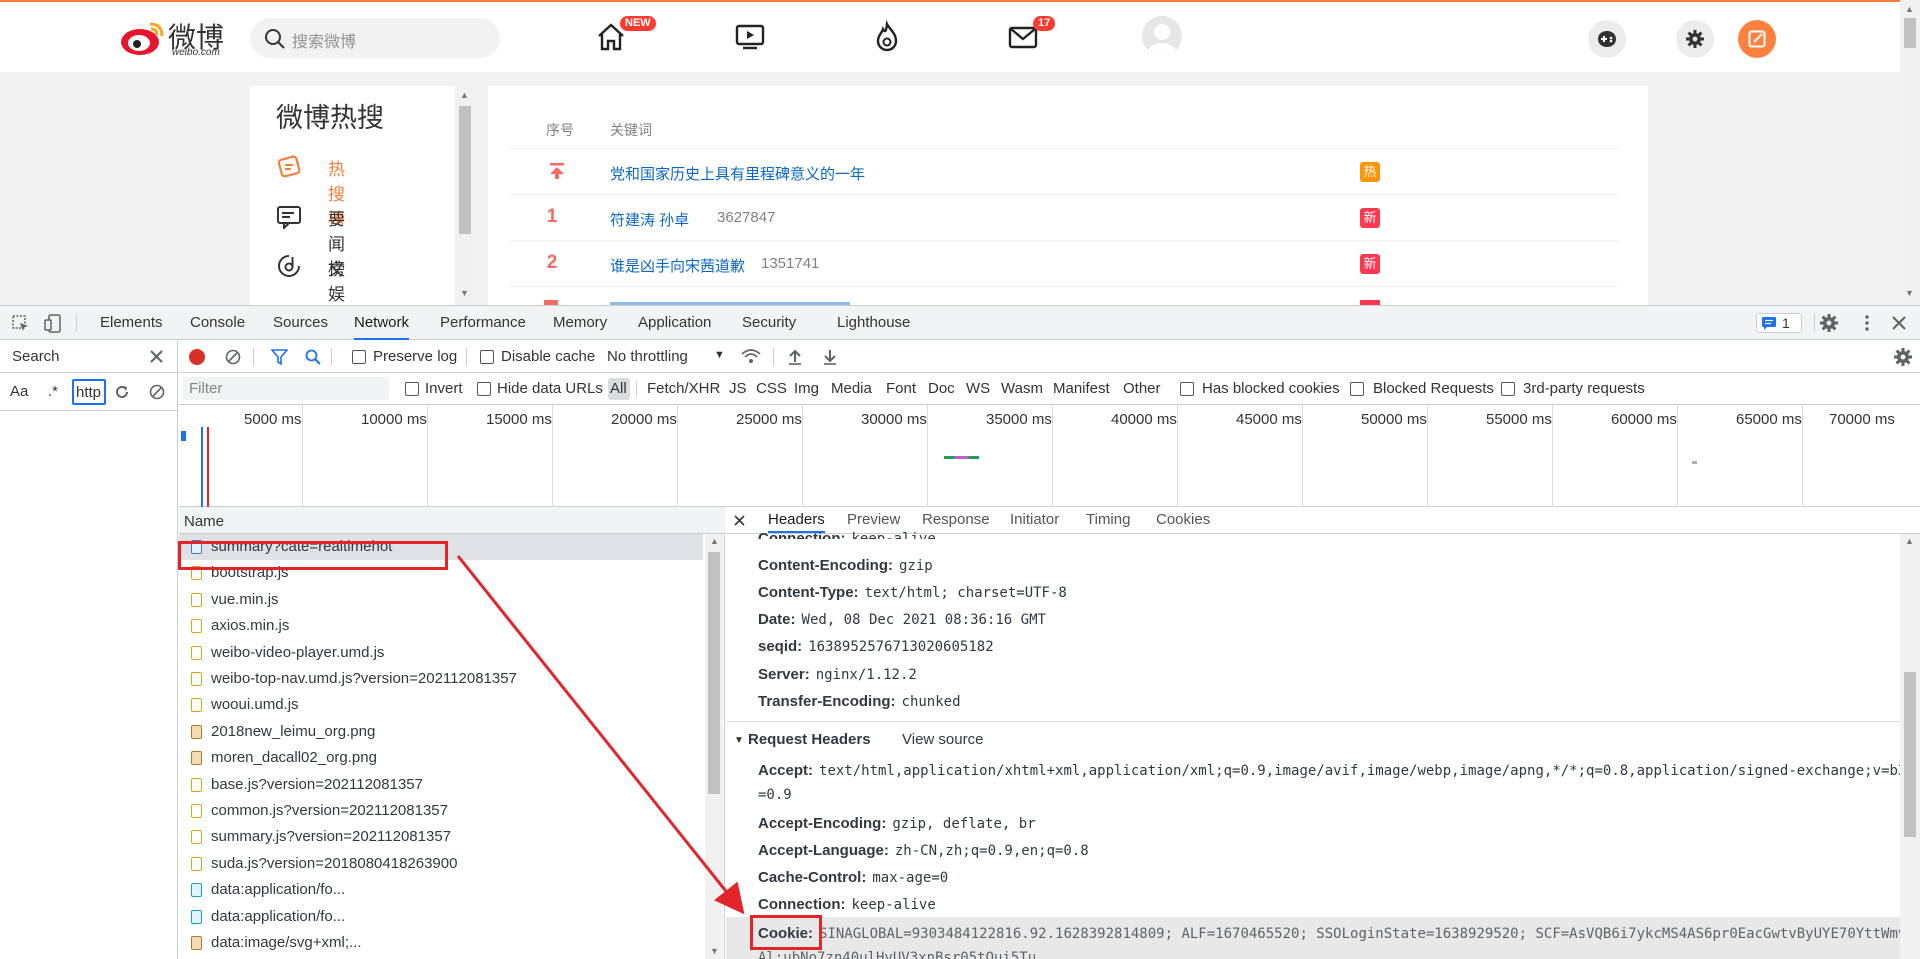  I want to click on video-icon, so click(750, 37).